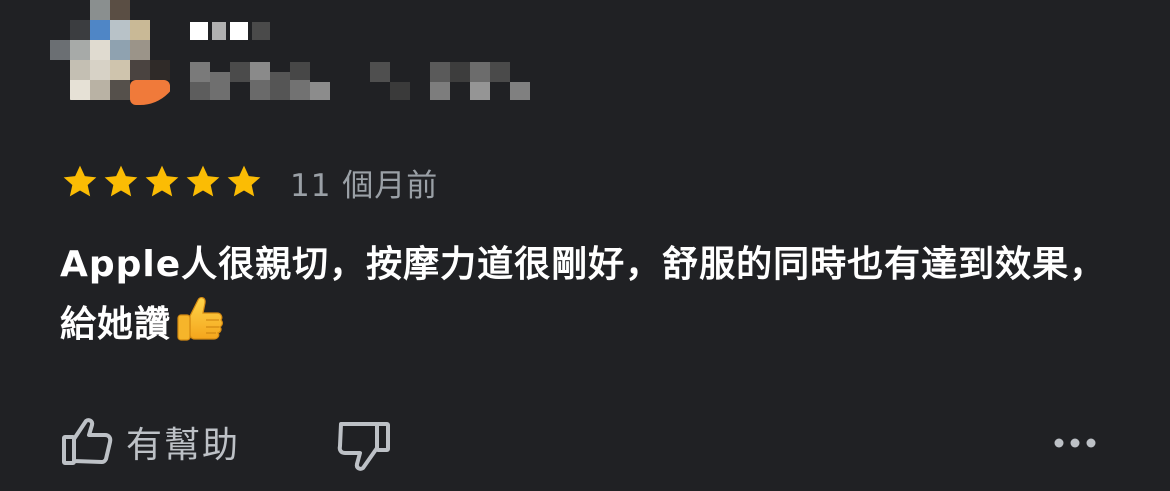 The width and height of the screenshot is (1170, 491). I want to click on thumbs-up-emoji, so click(199, 320).